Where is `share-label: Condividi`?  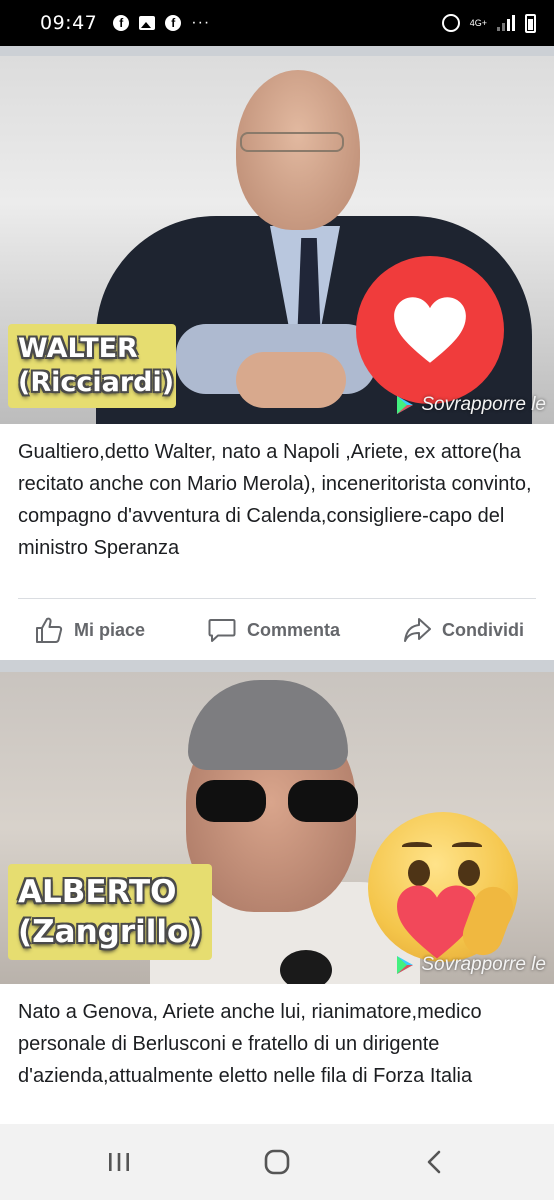
share-label: Condividi is located at coordinates (482, 629).